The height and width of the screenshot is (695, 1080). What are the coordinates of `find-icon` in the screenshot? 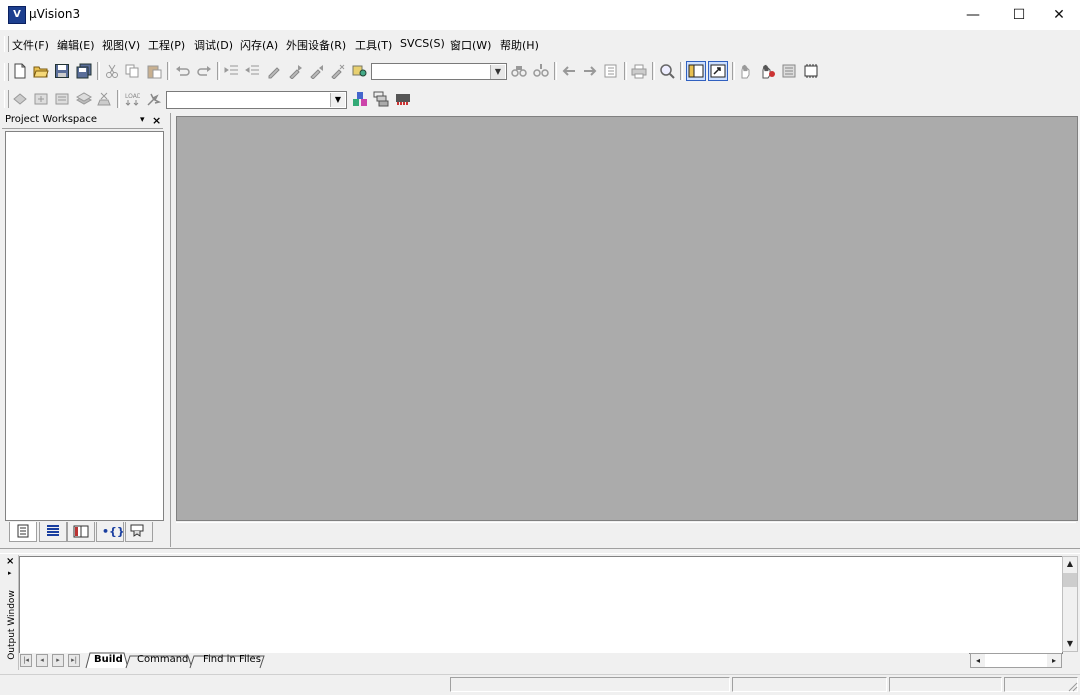 It's located at (519, 71).